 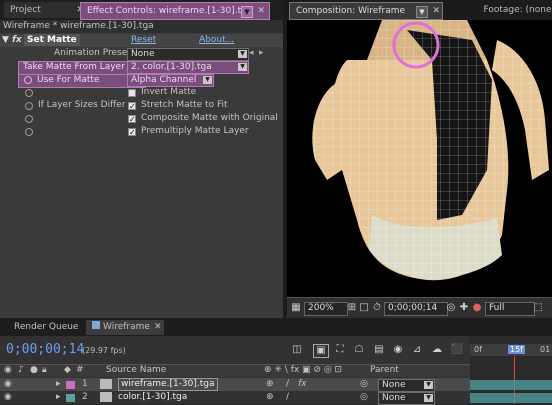 I want to click on layer-name: color.[1-30].tga, so click(x=152, y=397).